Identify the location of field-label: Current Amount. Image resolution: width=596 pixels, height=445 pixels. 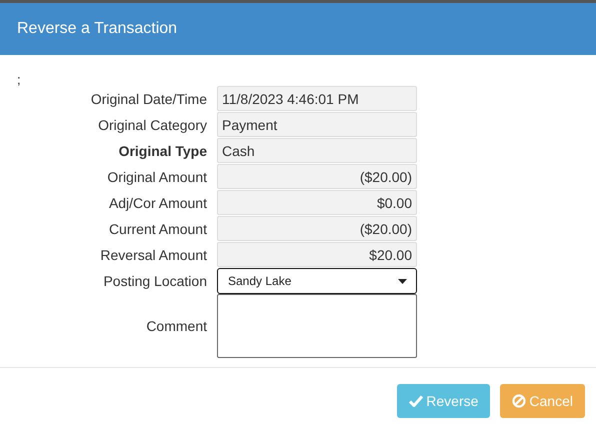
(157, 229).